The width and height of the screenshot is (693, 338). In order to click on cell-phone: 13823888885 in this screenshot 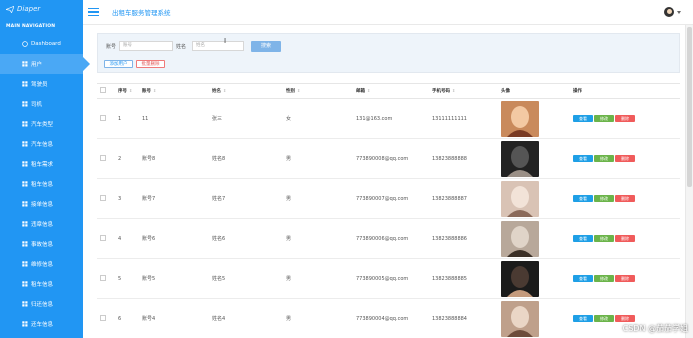, I will do `click(463, 278)`.